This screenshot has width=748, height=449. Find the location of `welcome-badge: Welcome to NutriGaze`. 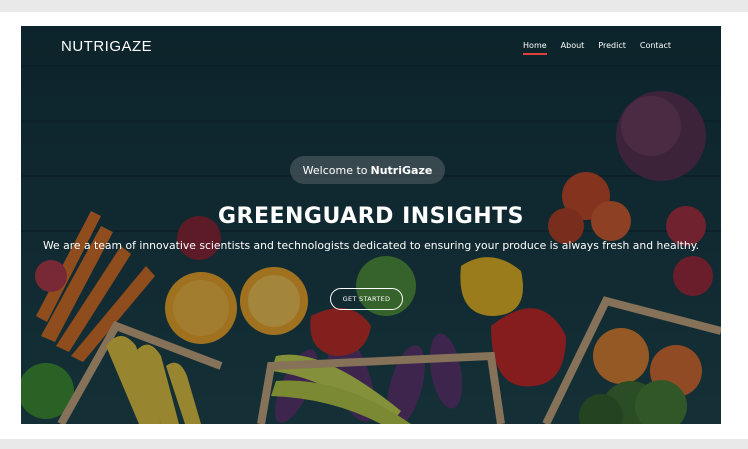

welcome-badge: Welcome to NutriGaze is located at coordinates (367, 170).